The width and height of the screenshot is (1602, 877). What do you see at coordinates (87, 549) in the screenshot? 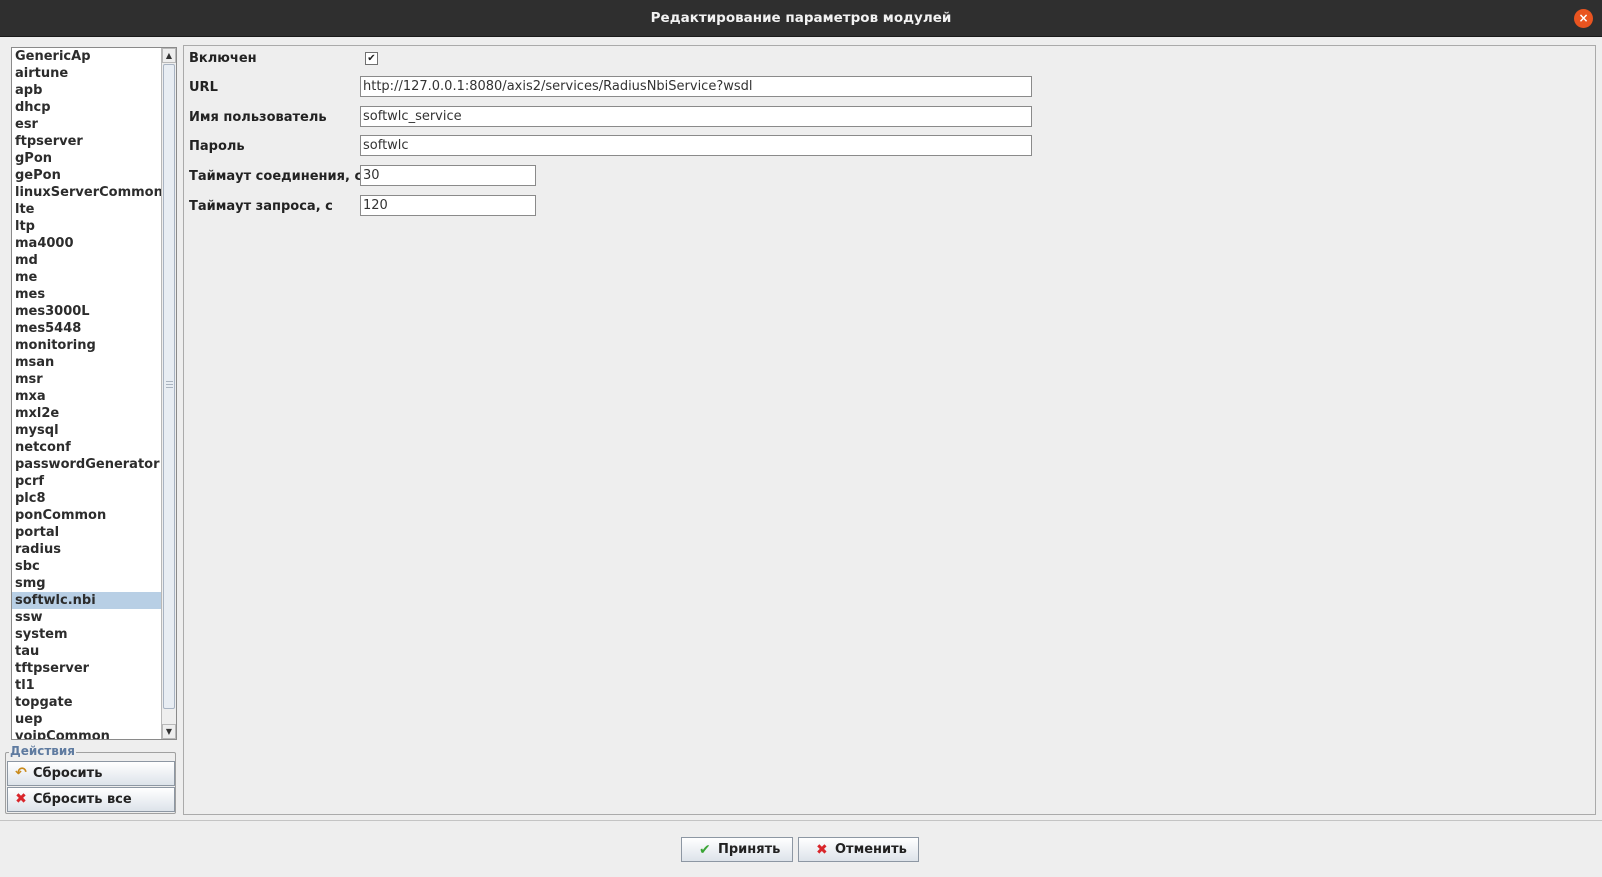
I see `module-list-item: radius` at bounding box center [87, 549].